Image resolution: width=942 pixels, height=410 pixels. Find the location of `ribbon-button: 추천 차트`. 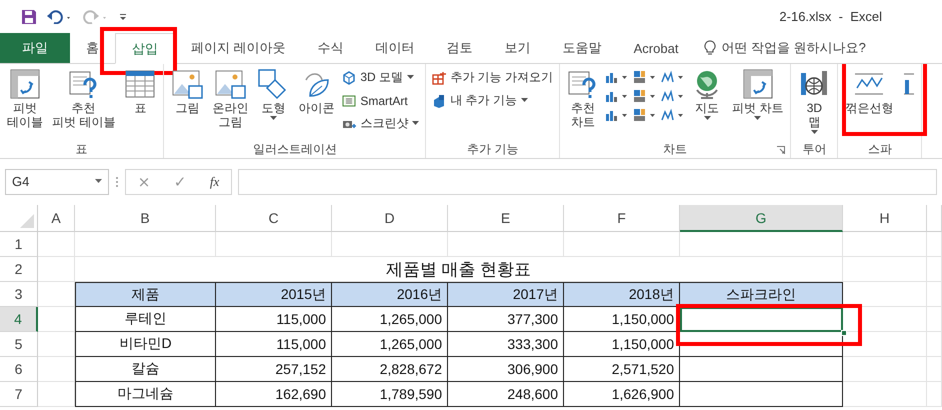

ribbon-button: 추천 차트 is located at coordinates (583, 103).